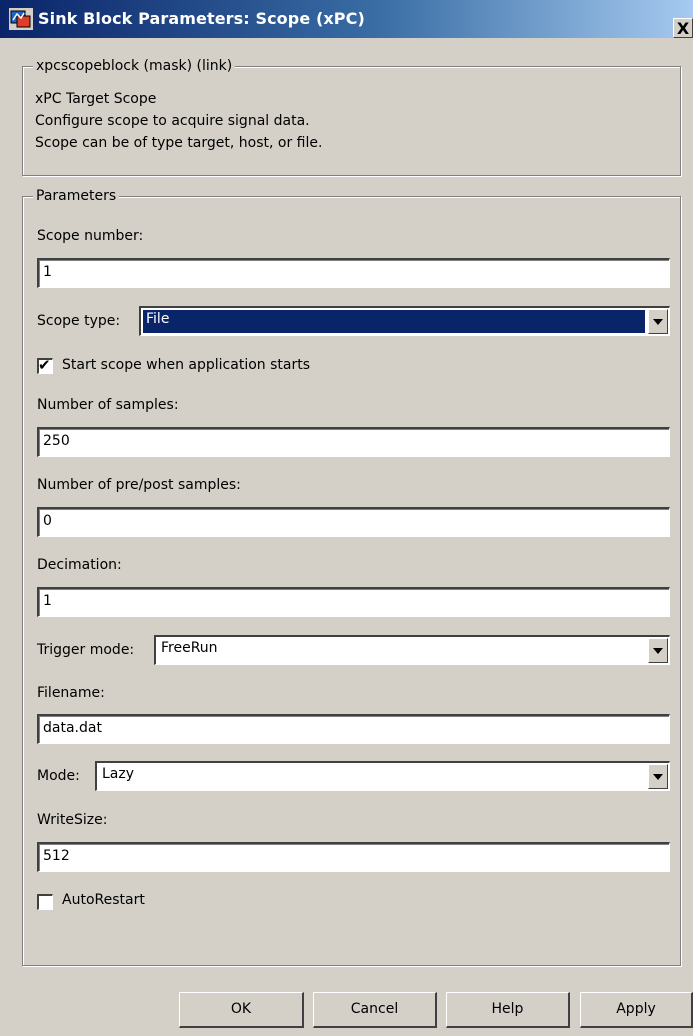  What do you see at coordinates (108, 405) in the screenshot?
I see `num-samples-label: Number of samples:` at bounding box center [108, 405].